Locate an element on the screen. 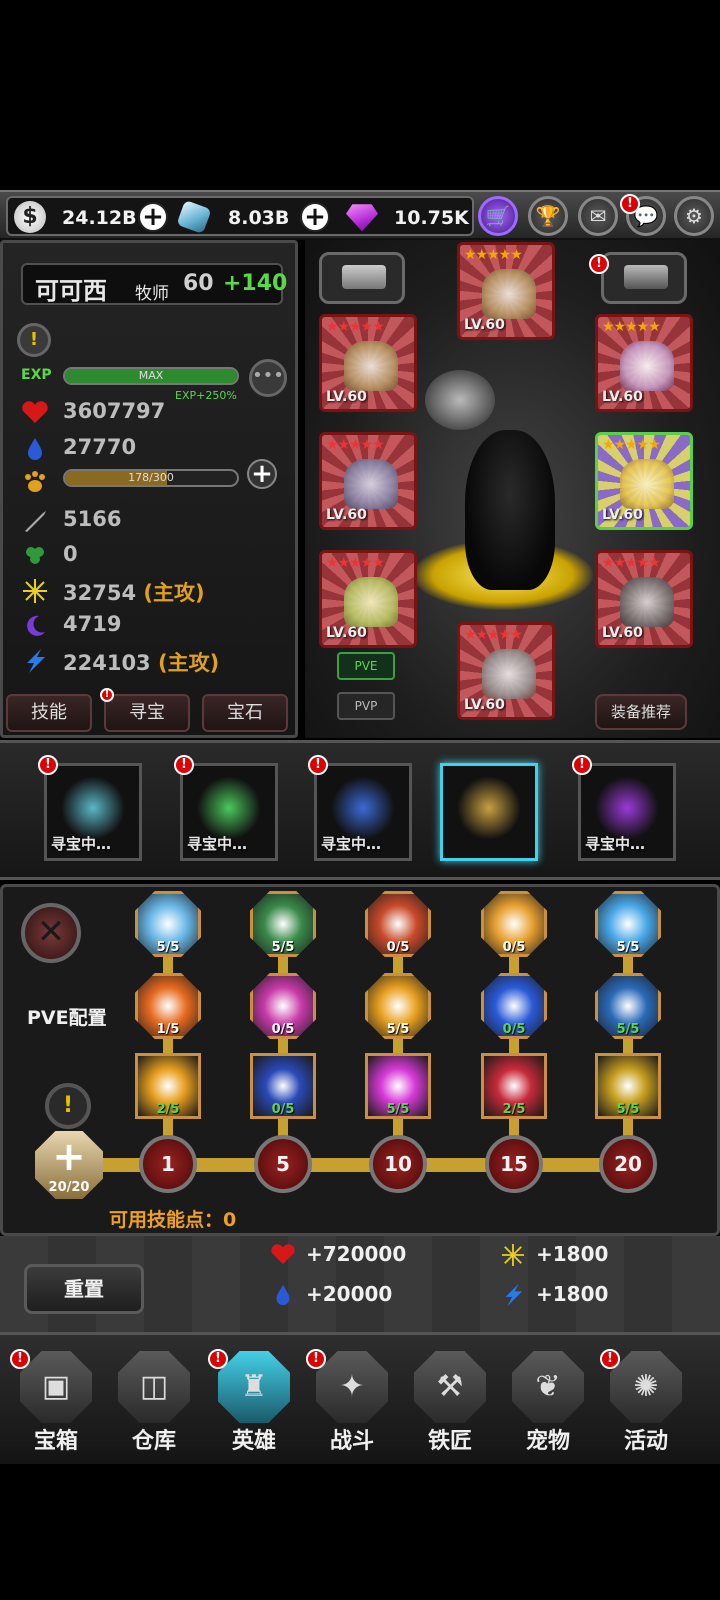  skill-info-button: ! is located at coordinates (68, 1106).